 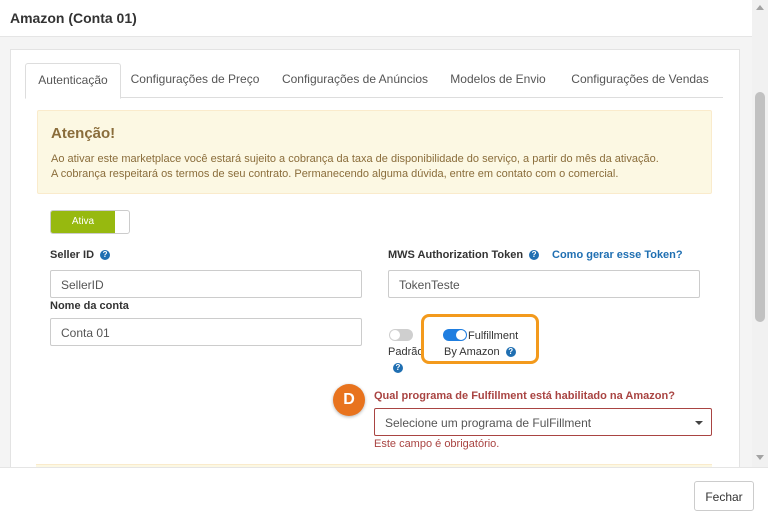 What do you see at coordinates (760, 7) in the screenshot?
I see `scroll-up-arrow-icon` at bounding box center [760, 7].